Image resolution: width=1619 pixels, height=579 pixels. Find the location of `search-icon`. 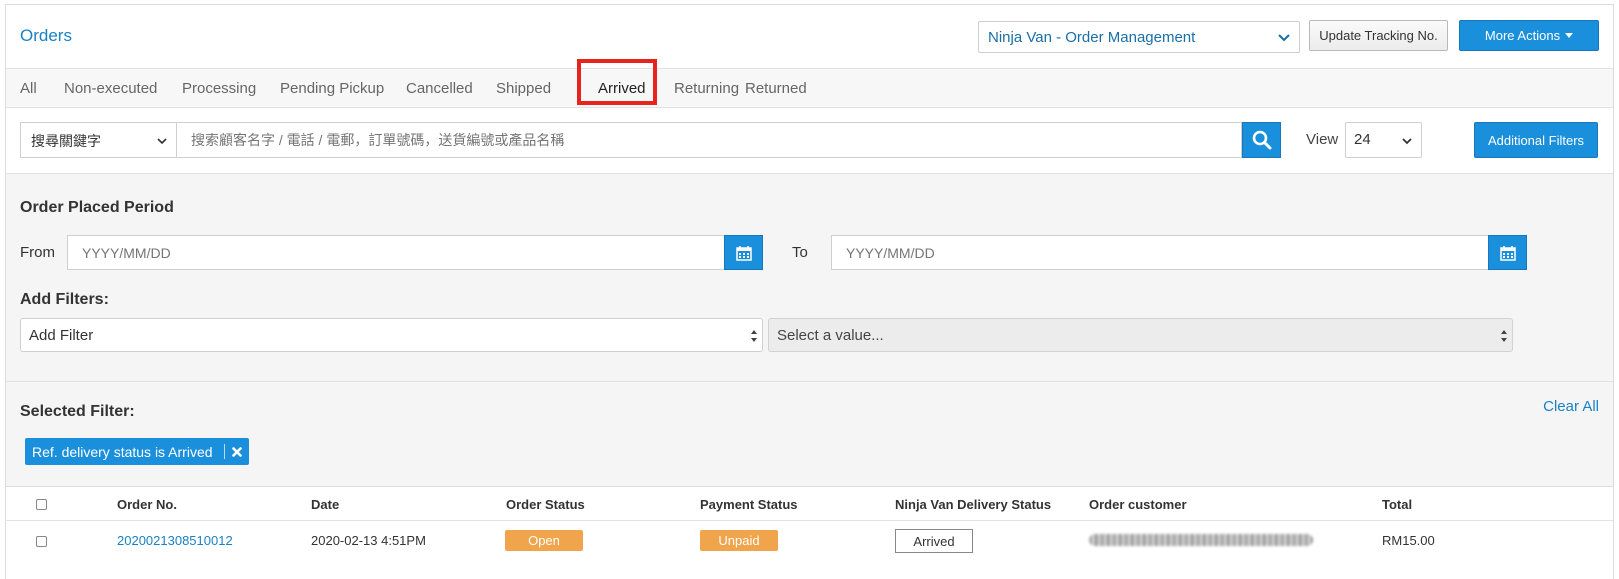

search-icon is located at coordinates (1261, 140).